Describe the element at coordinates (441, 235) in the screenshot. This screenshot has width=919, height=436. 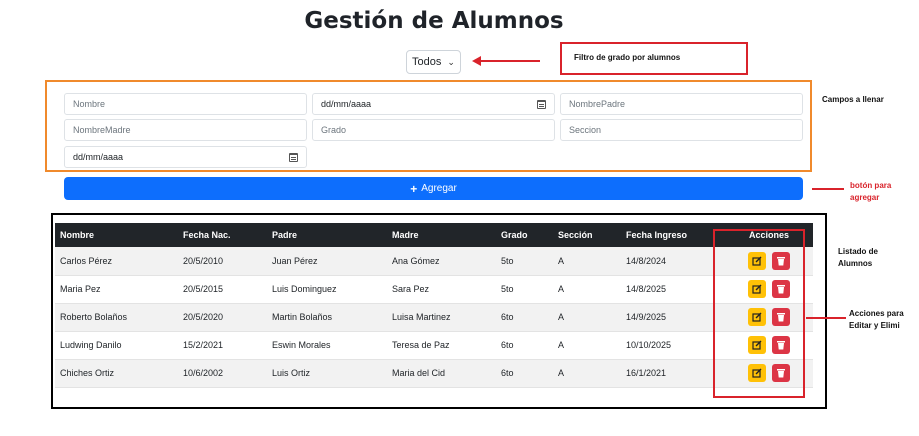
I see `column-header-madre: Madre` at that location.